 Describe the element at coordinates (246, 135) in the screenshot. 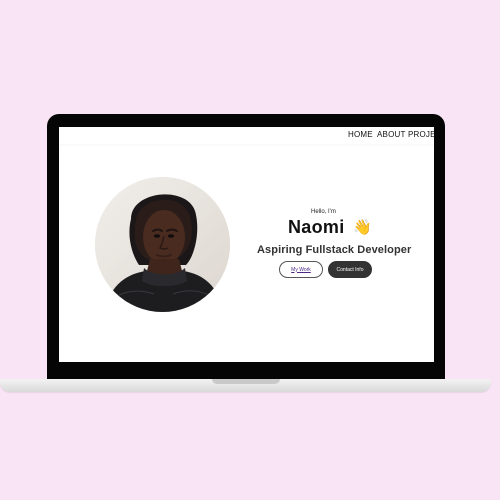

I see `top-navigation: HOME ABOUT PROJEC` at that location.